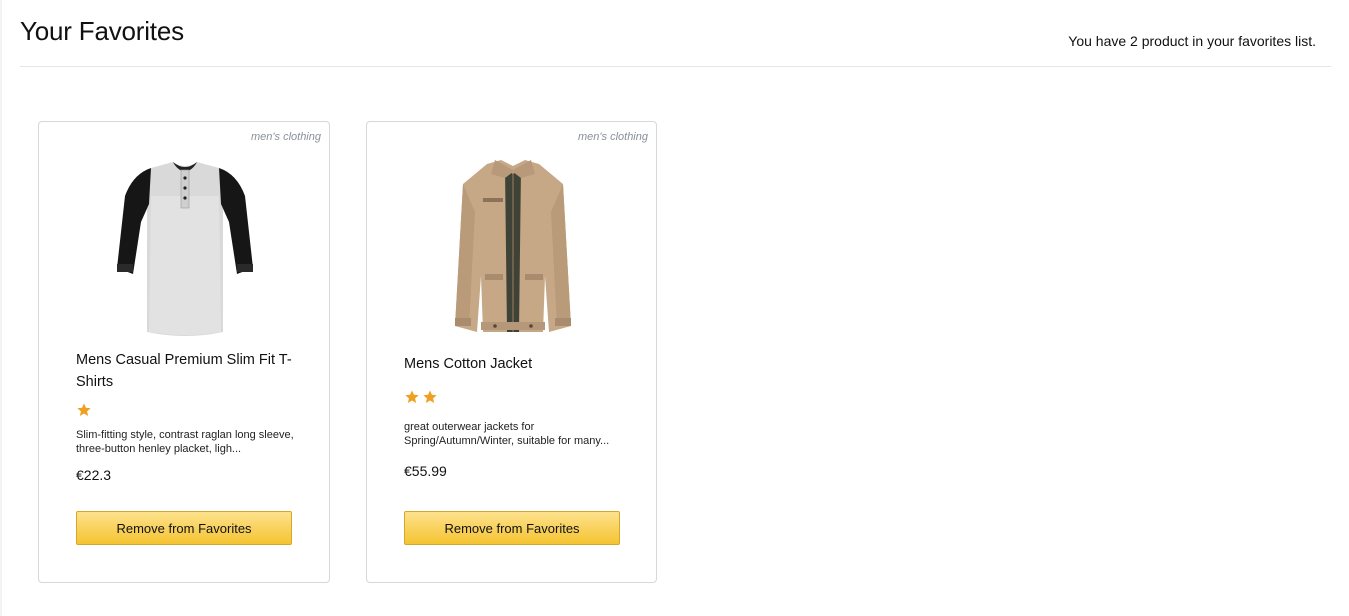 The image size is (1349, 616). I want to click on product-title: Mens Cotton Jacket, so click(515, 364).